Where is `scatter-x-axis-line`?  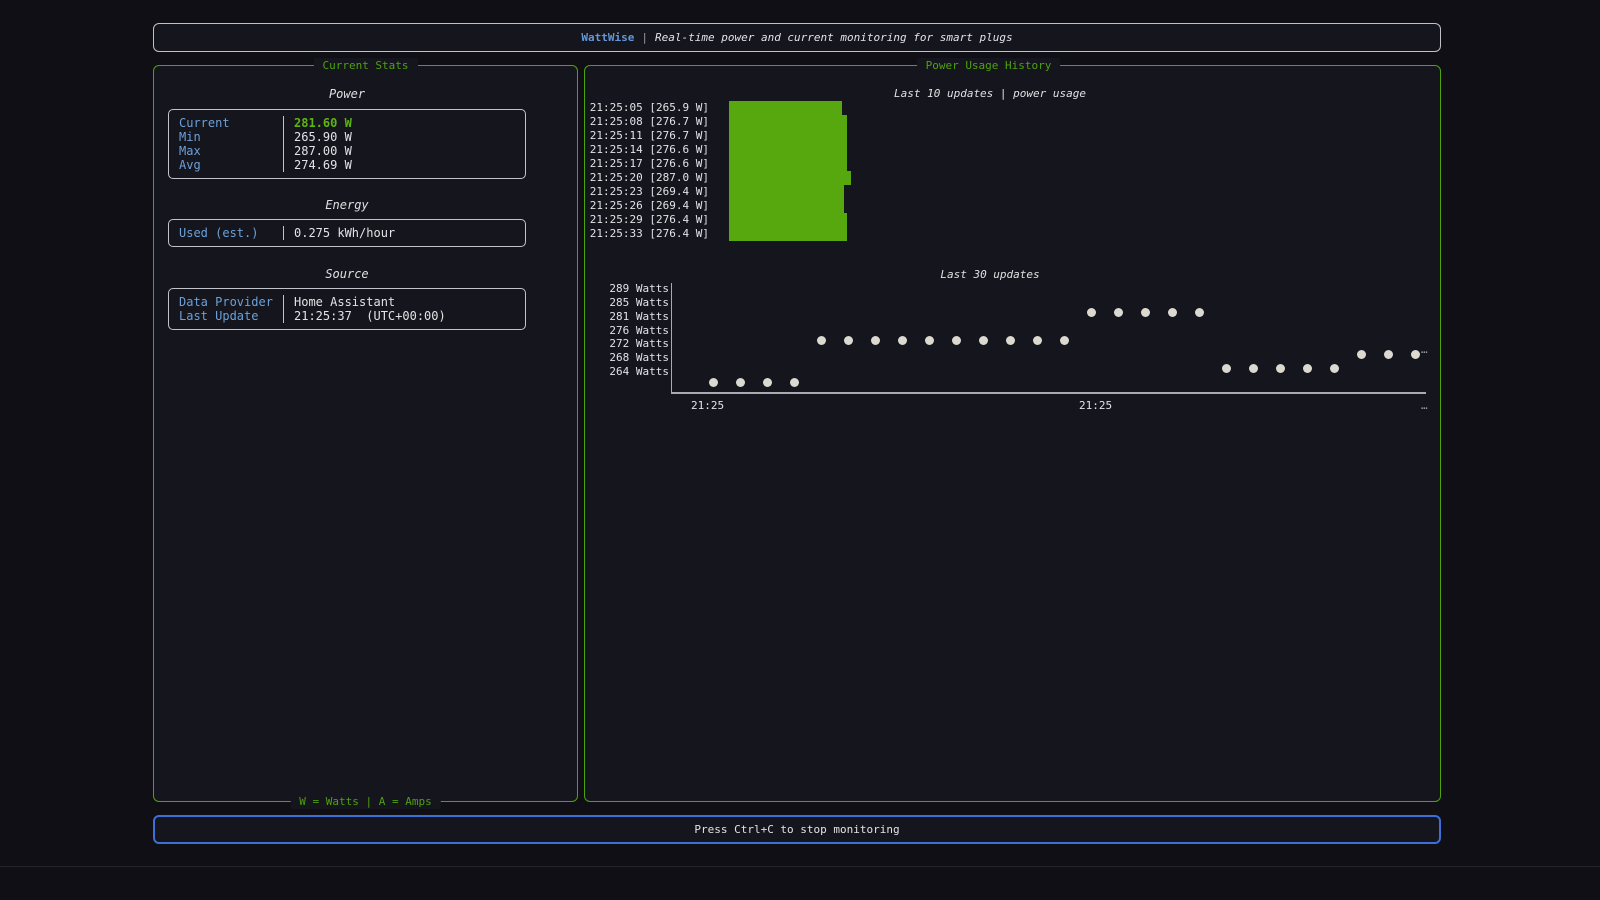 scatter-x-axis-line is located at coordinates (1048, 393).